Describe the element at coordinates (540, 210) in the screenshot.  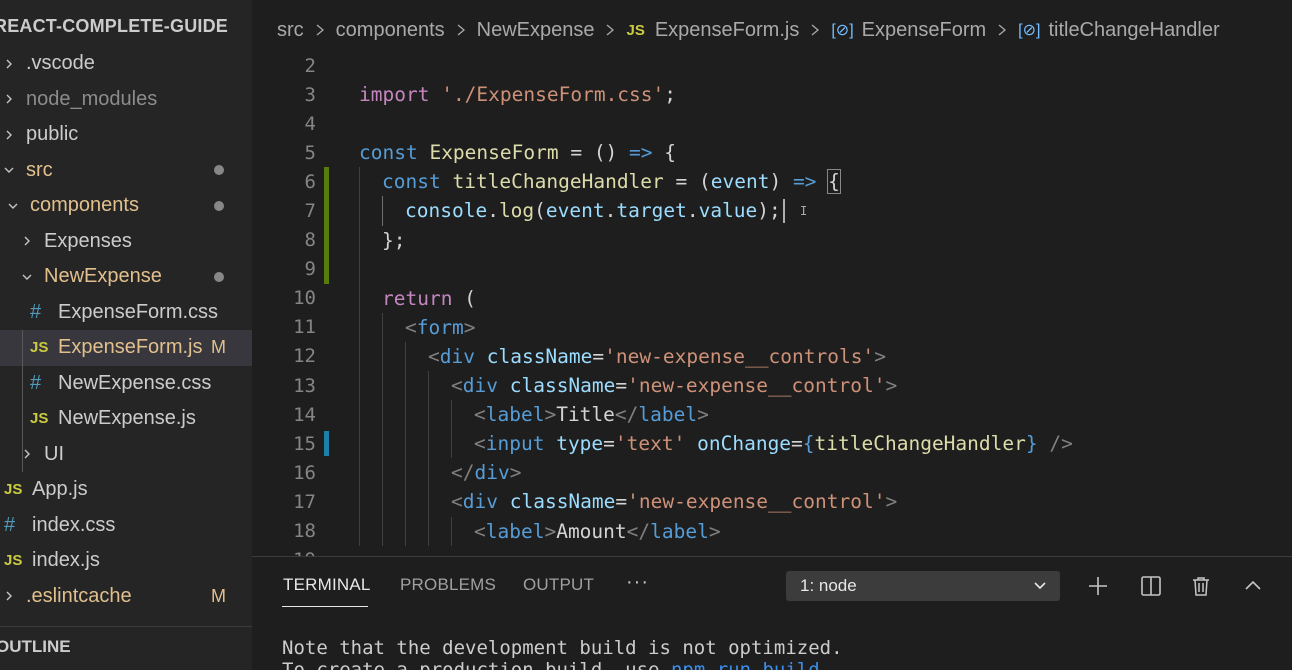
I see `code-token: (` at that location.